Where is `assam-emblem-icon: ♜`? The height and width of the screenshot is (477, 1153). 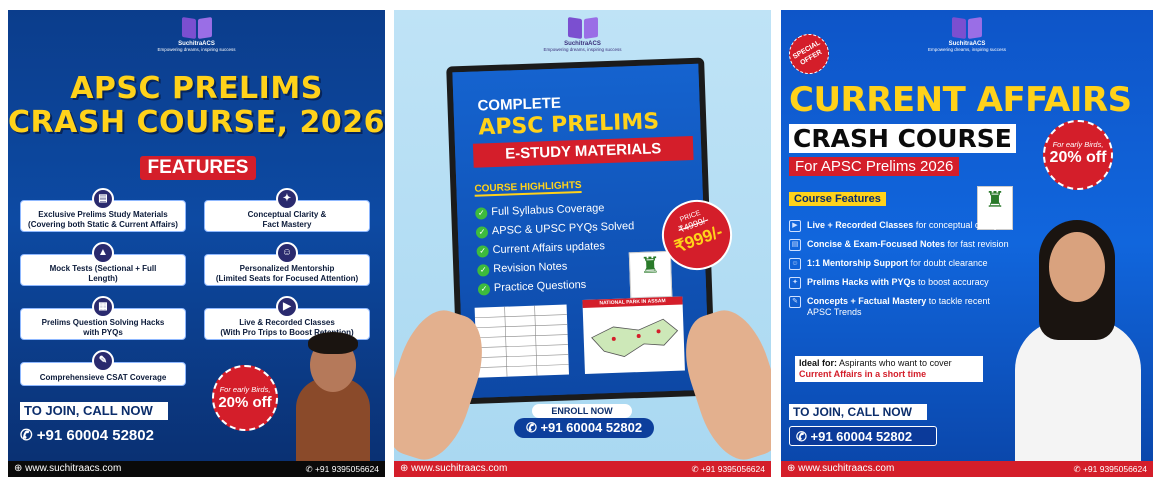
assam-emblem-icon: ♜ is located at coordinates (650, 274).